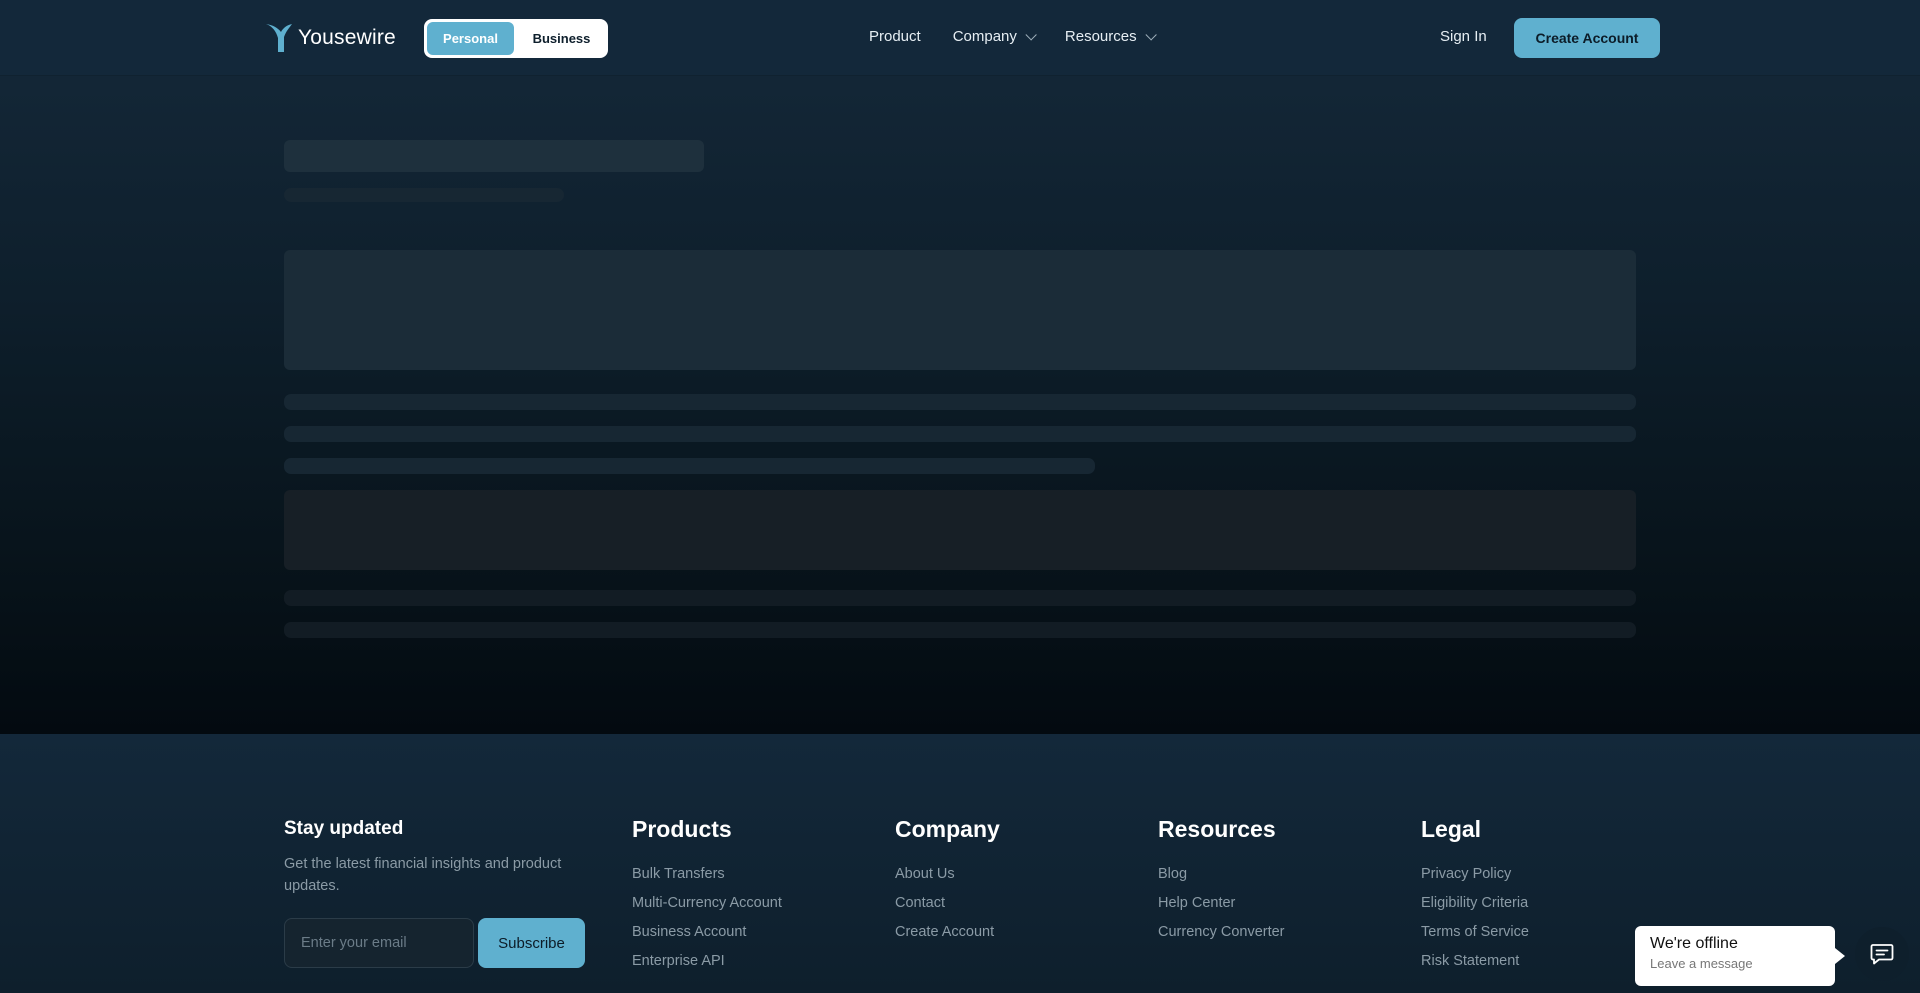  I want to click on nav-product-label: Product, so click(895, 36).